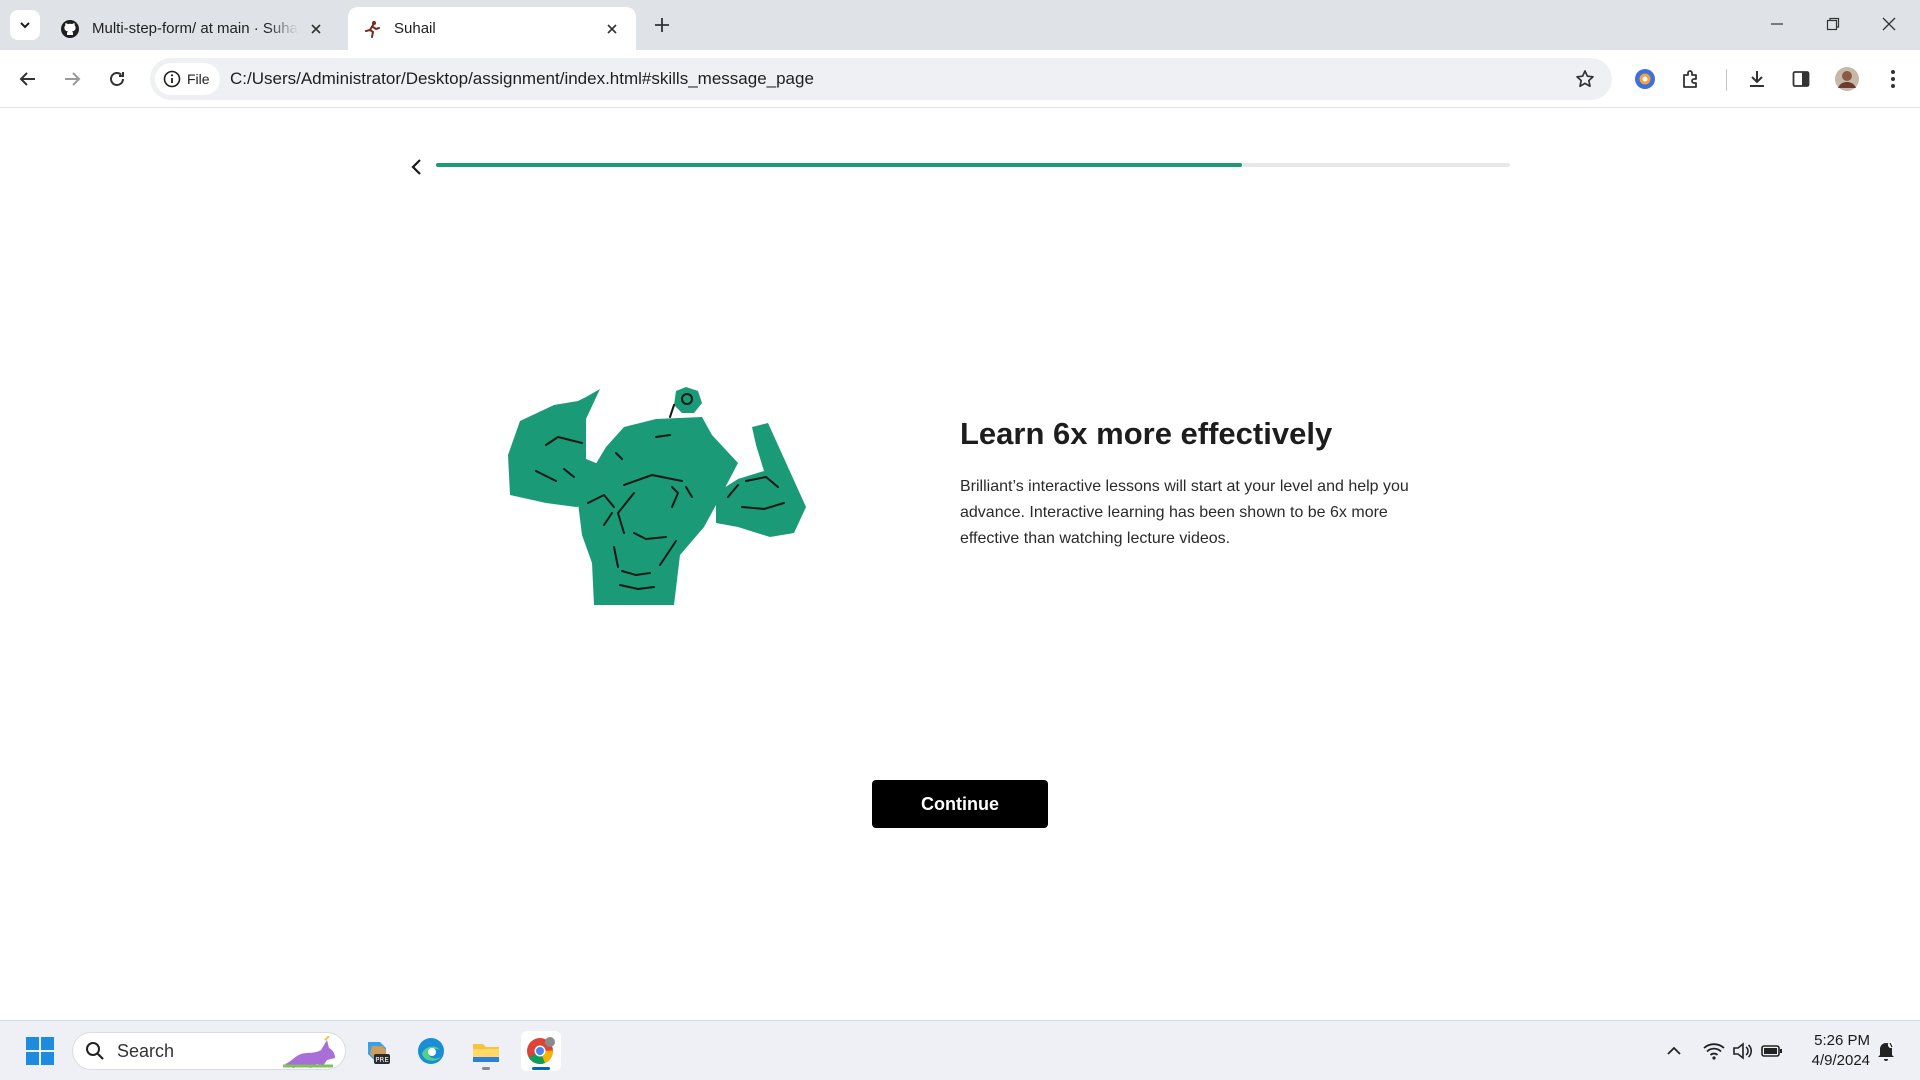 The width and height of the screenshot is (1920, 1080). I want to click on back-step-button, so click(417, 167).